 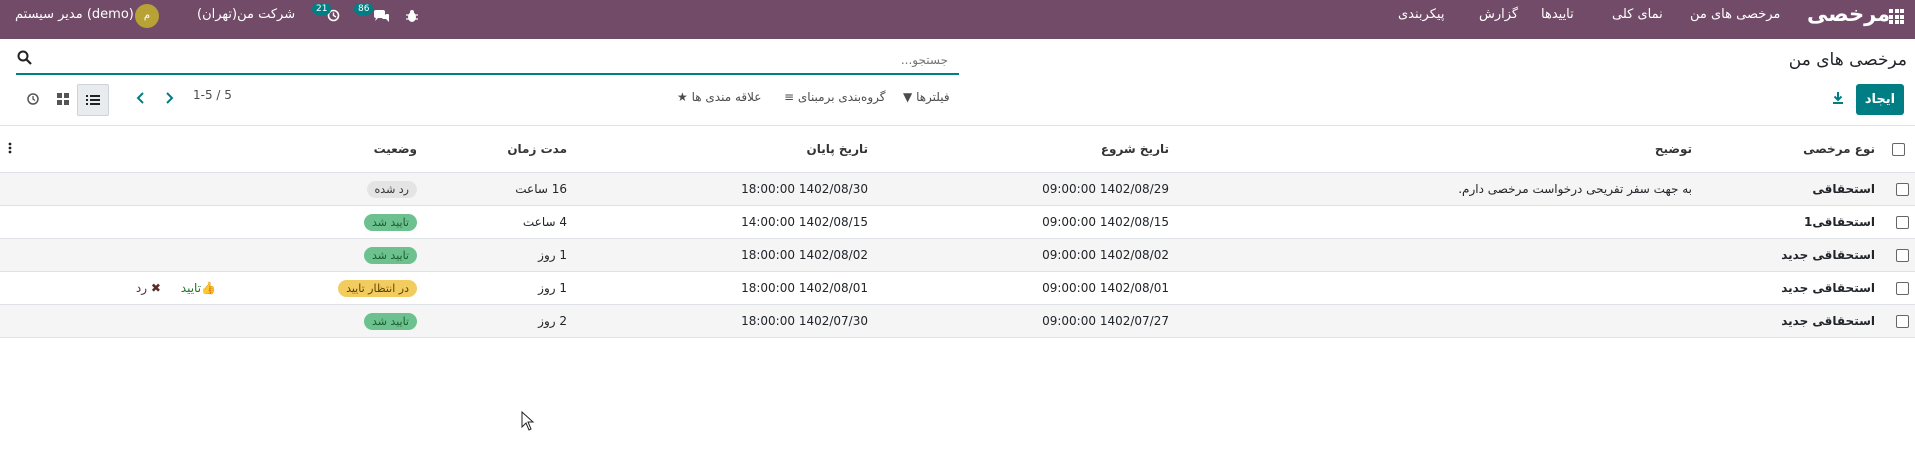 I want to click on cell-start: 1402/08/02 09:00:00, so click(x=1024, y=255).